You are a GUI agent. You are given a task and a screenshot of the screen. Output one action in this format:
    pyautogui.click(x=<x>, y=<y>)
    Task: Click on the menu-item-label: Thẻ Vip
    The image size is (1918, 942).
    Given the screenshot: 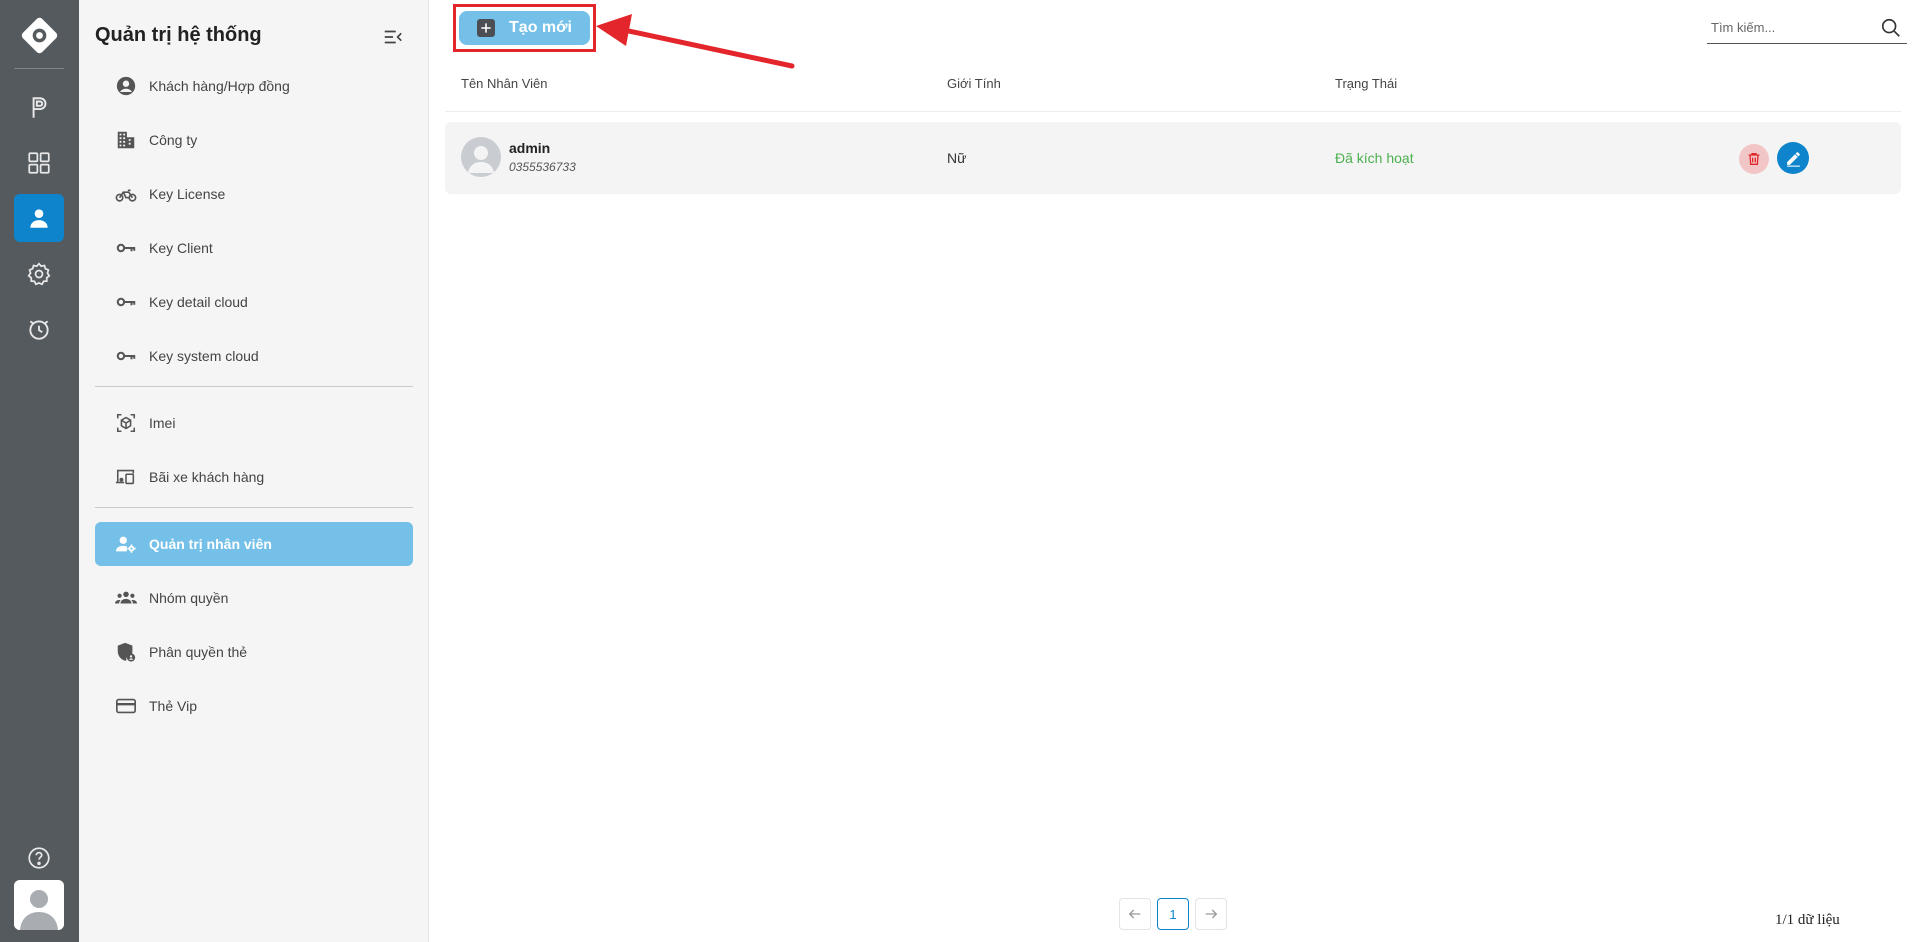 What is the action you would take?
    pyautogui.click(x=173, y=706)
    